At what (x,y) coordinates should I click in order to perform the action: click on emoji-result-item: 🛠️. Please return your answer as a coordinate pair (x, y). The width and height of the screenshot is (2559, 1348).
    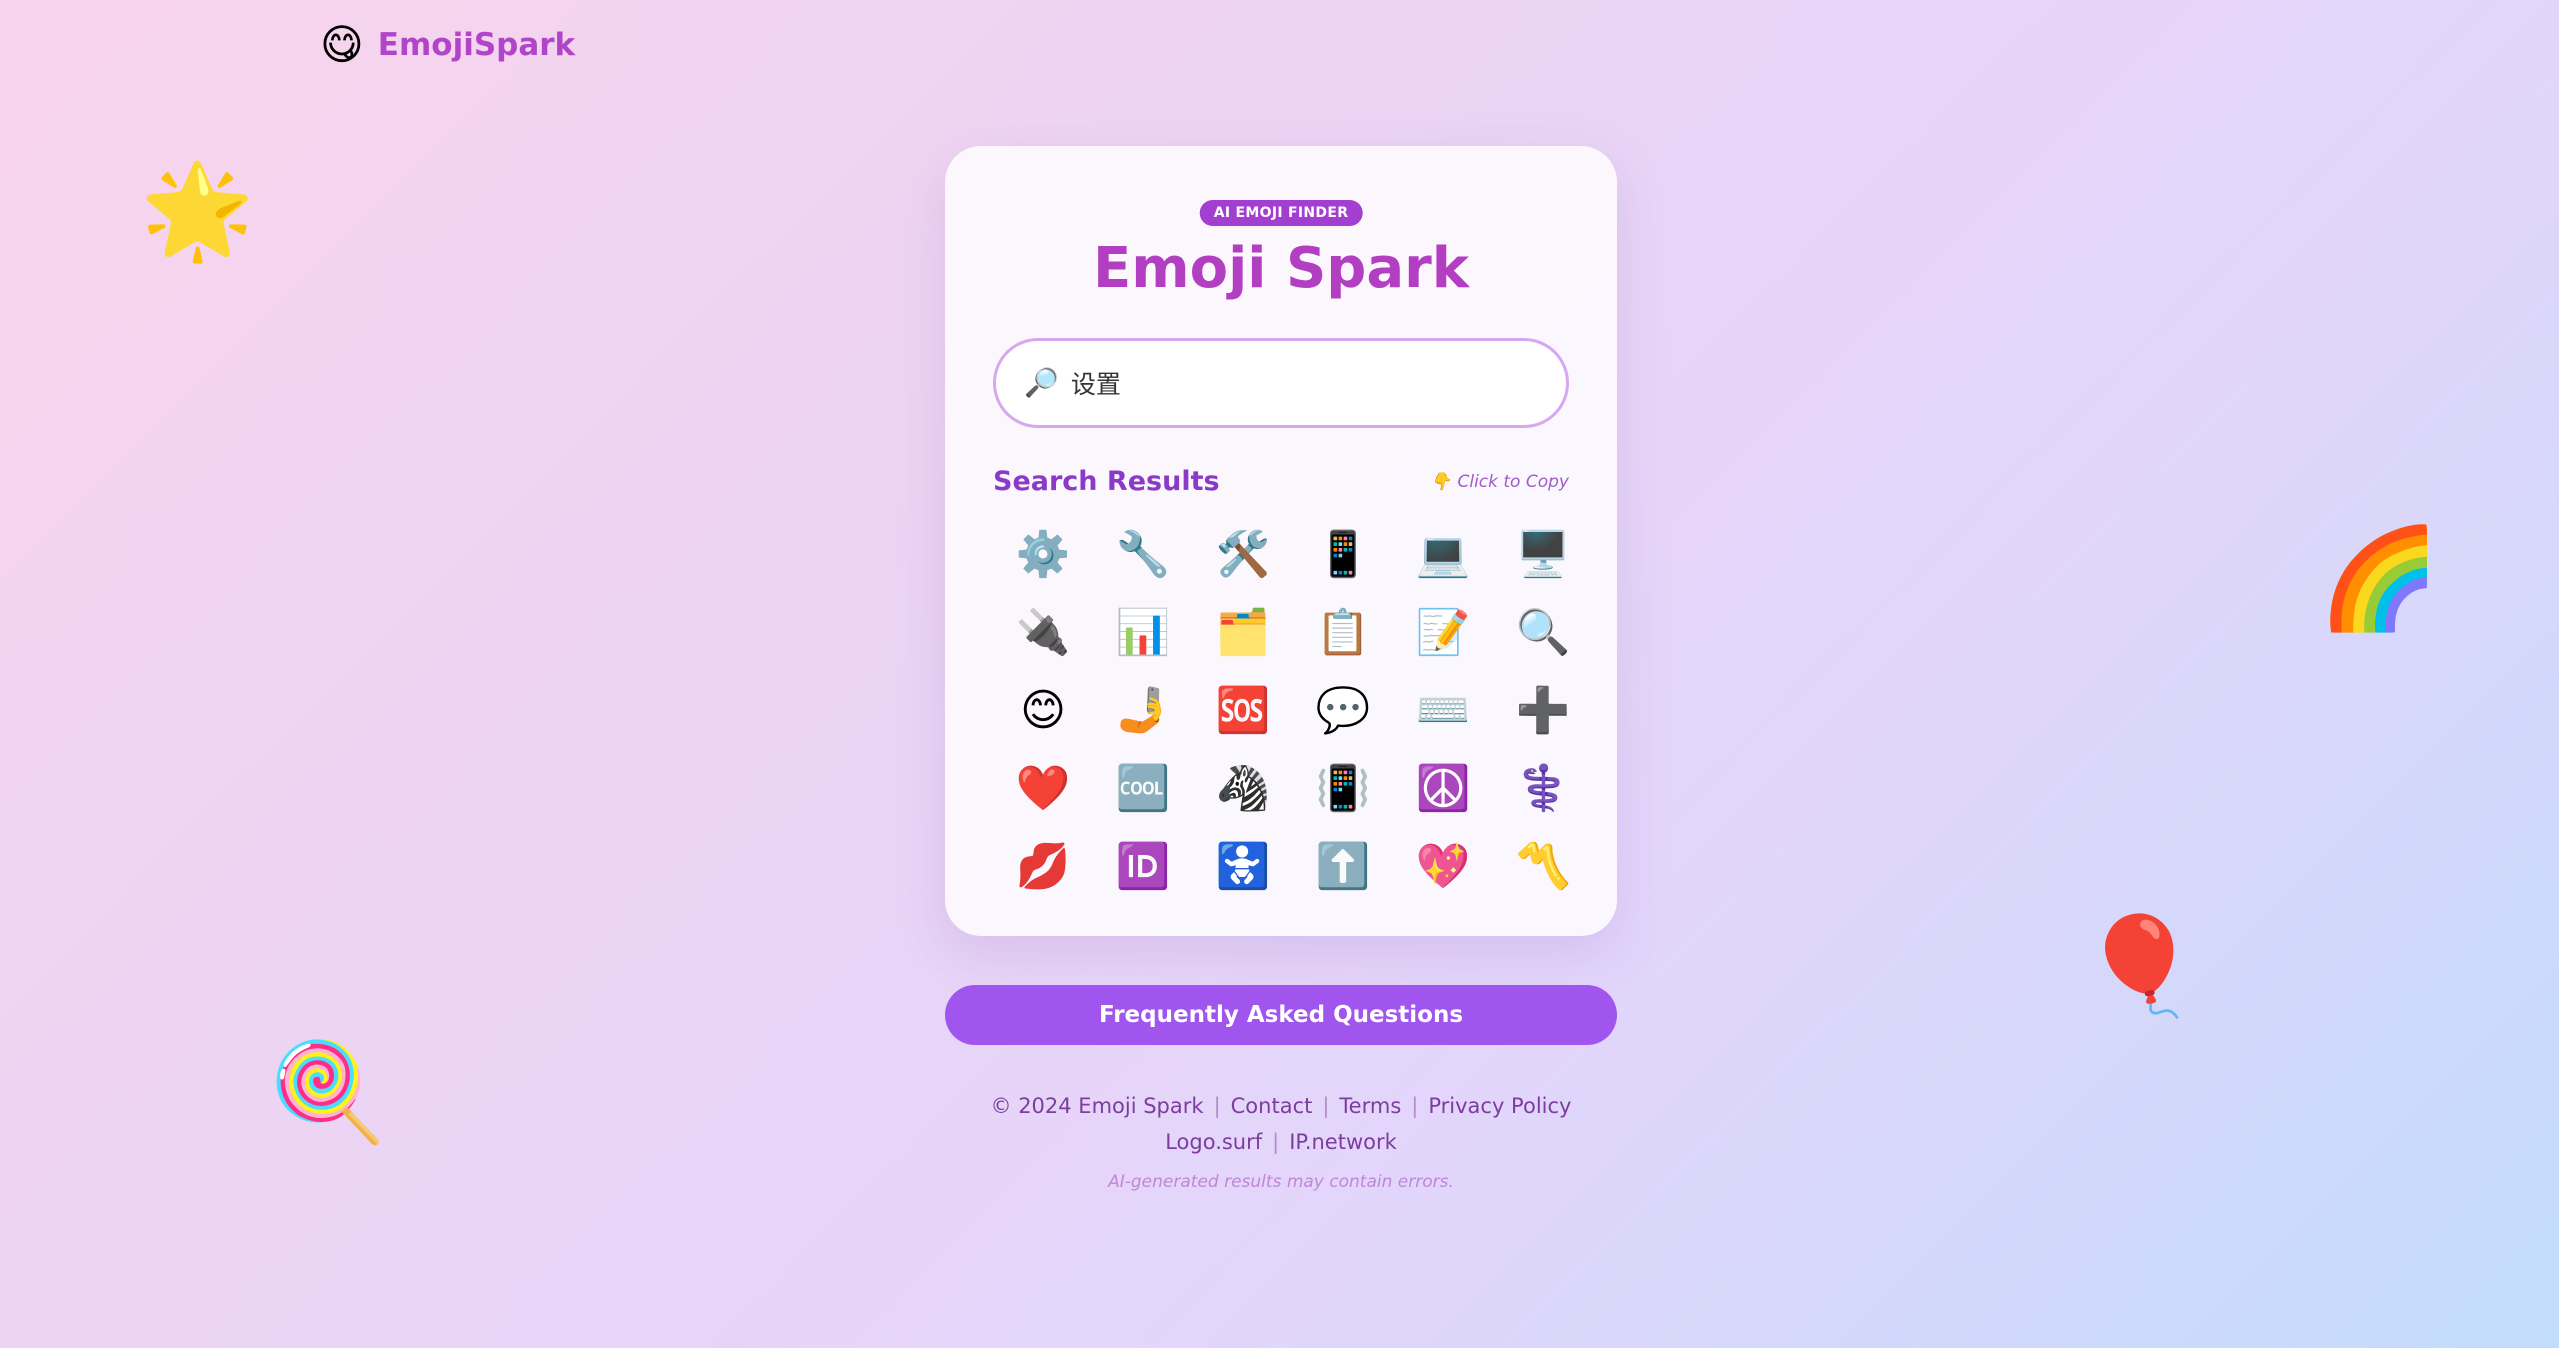
    Looking at the image, I should click on (1243, 555).